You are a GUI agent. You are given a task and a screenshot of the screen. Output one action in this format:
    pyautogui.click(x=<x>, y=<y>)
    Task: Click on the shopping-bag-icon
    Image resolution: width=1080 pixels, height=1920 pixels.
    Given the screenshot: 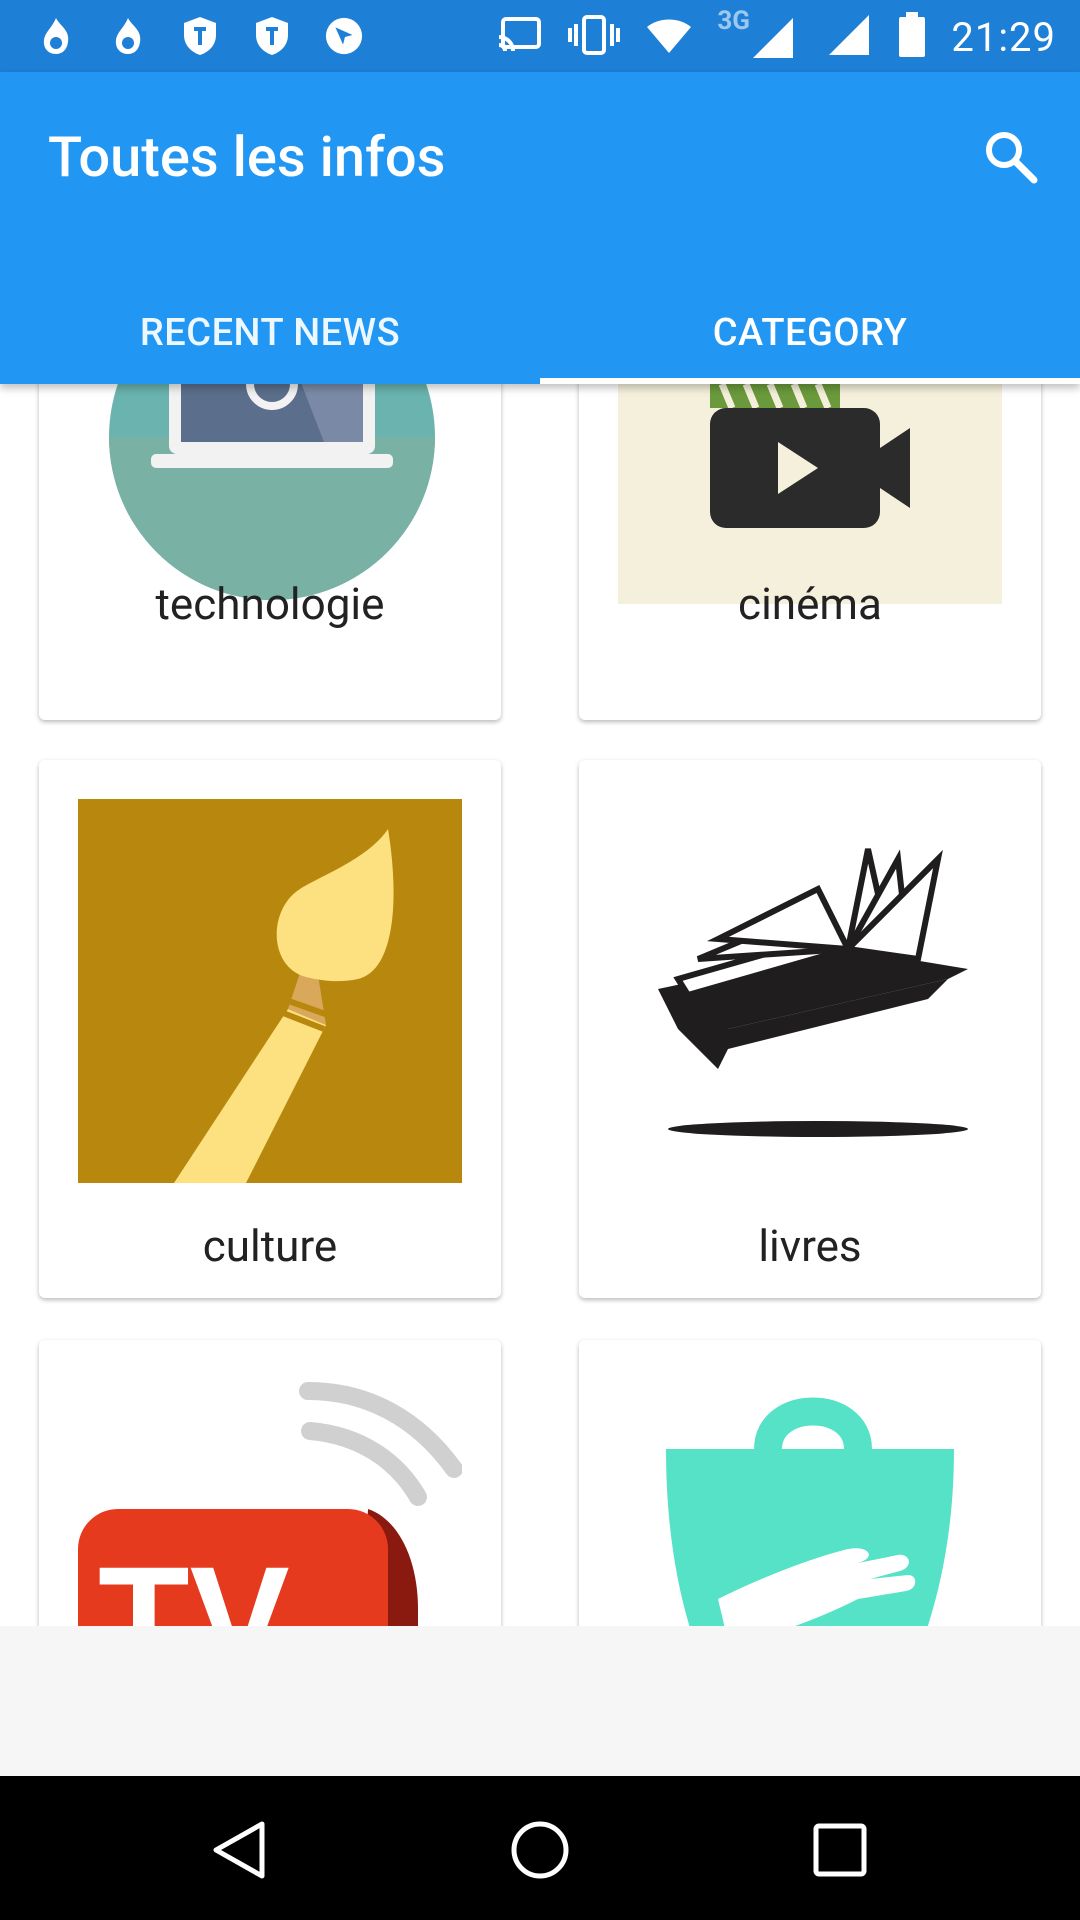 What is the action you would take?
    pyautogui.click(x=810, y=1502)
    